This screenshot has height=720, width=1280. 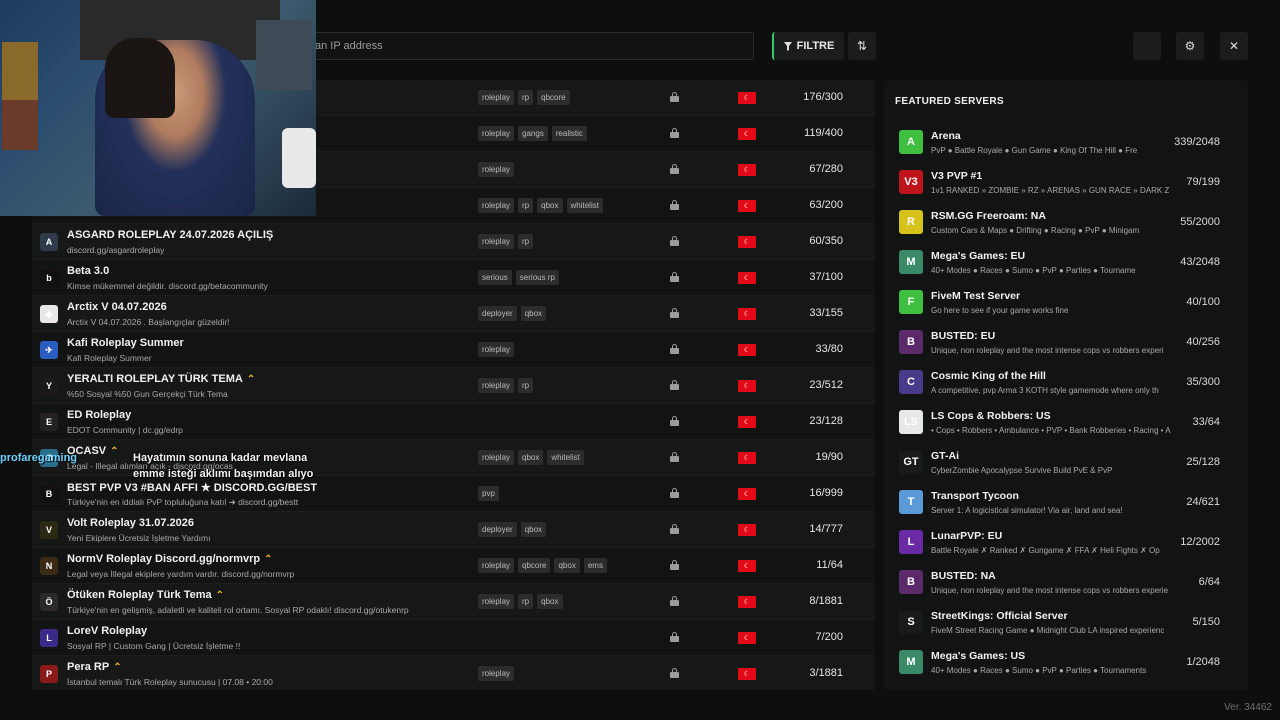 What do you see at coordinates (170, 235) in the screenshot?
I see `server-name: ASGARD ROLEPLAY 24.07.2026 AÇILIŞ` at bounding box center [170, 235].